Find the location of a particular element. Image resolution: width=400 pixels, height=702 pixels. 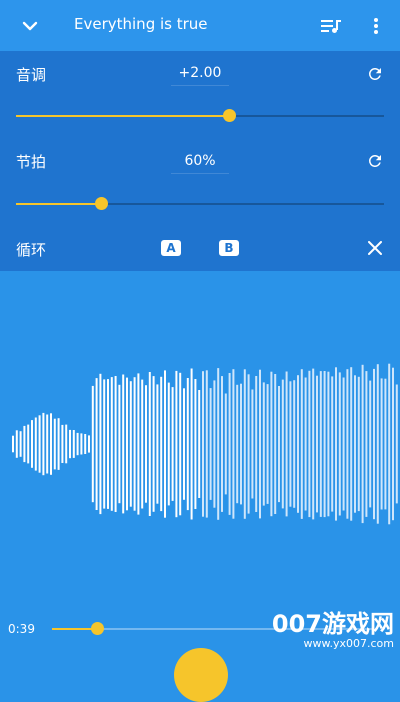

watermark: 007游戏网 www.yx007.com is located at coordinates (333, 627).